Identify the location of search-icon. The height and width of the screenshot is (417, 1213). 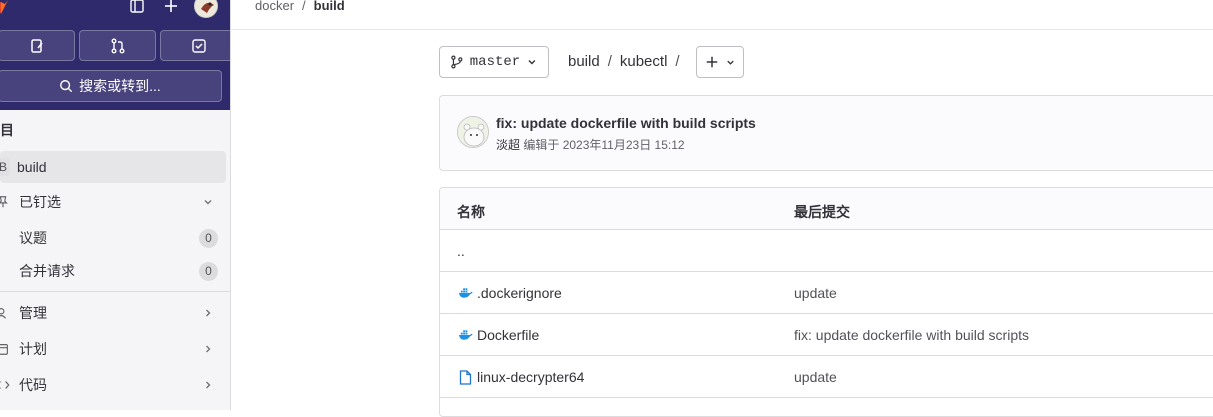
(66, 86).